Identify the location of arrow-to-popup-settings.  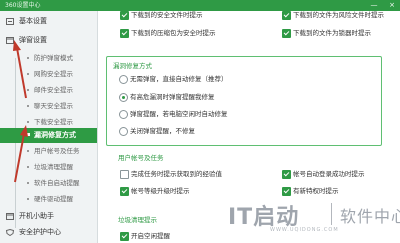
(20, 69).